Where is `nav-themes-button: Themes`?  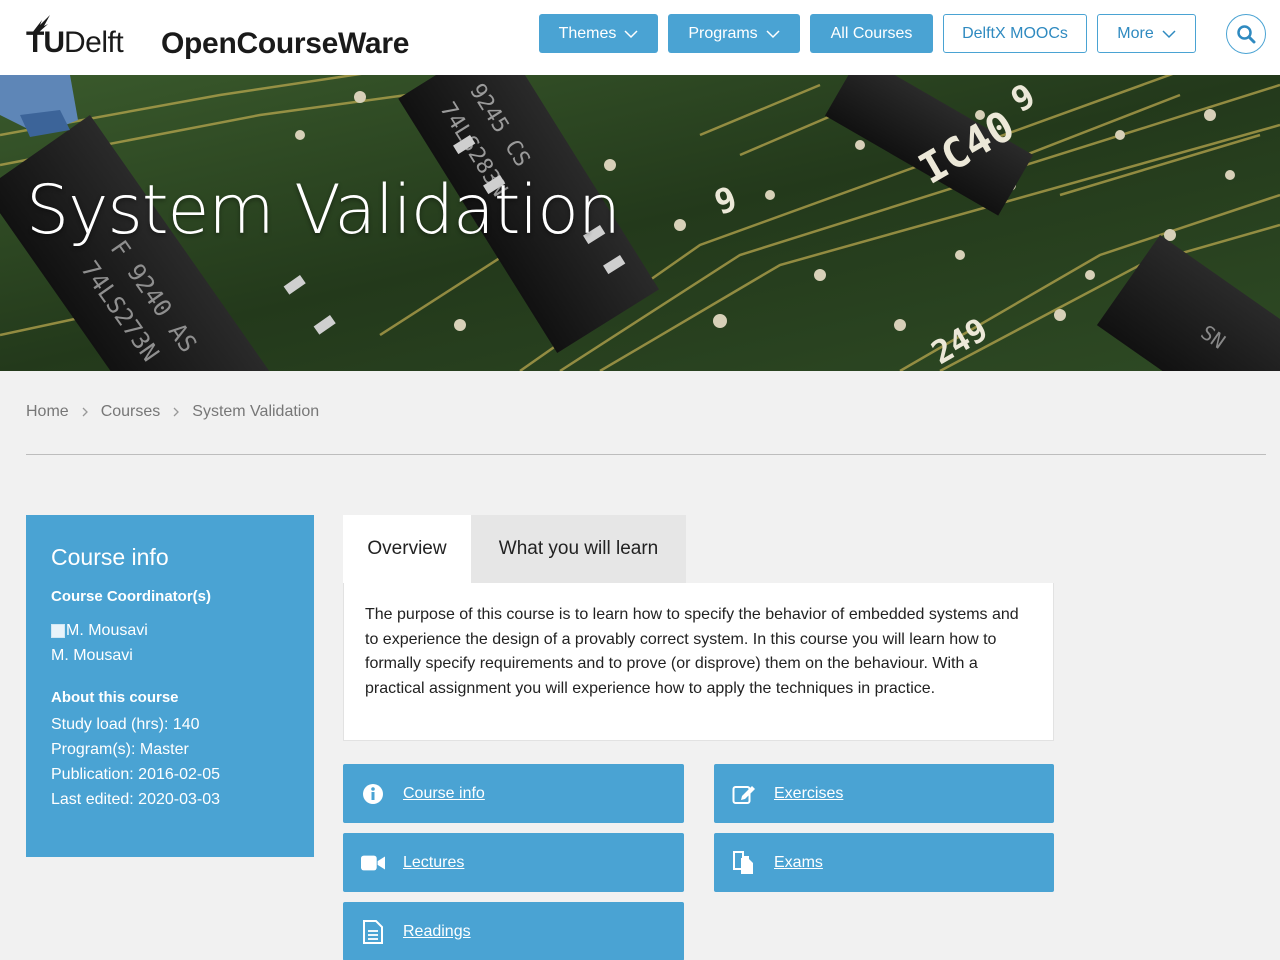 nav-themes-button: Themes is located at coordinates (598, 33).